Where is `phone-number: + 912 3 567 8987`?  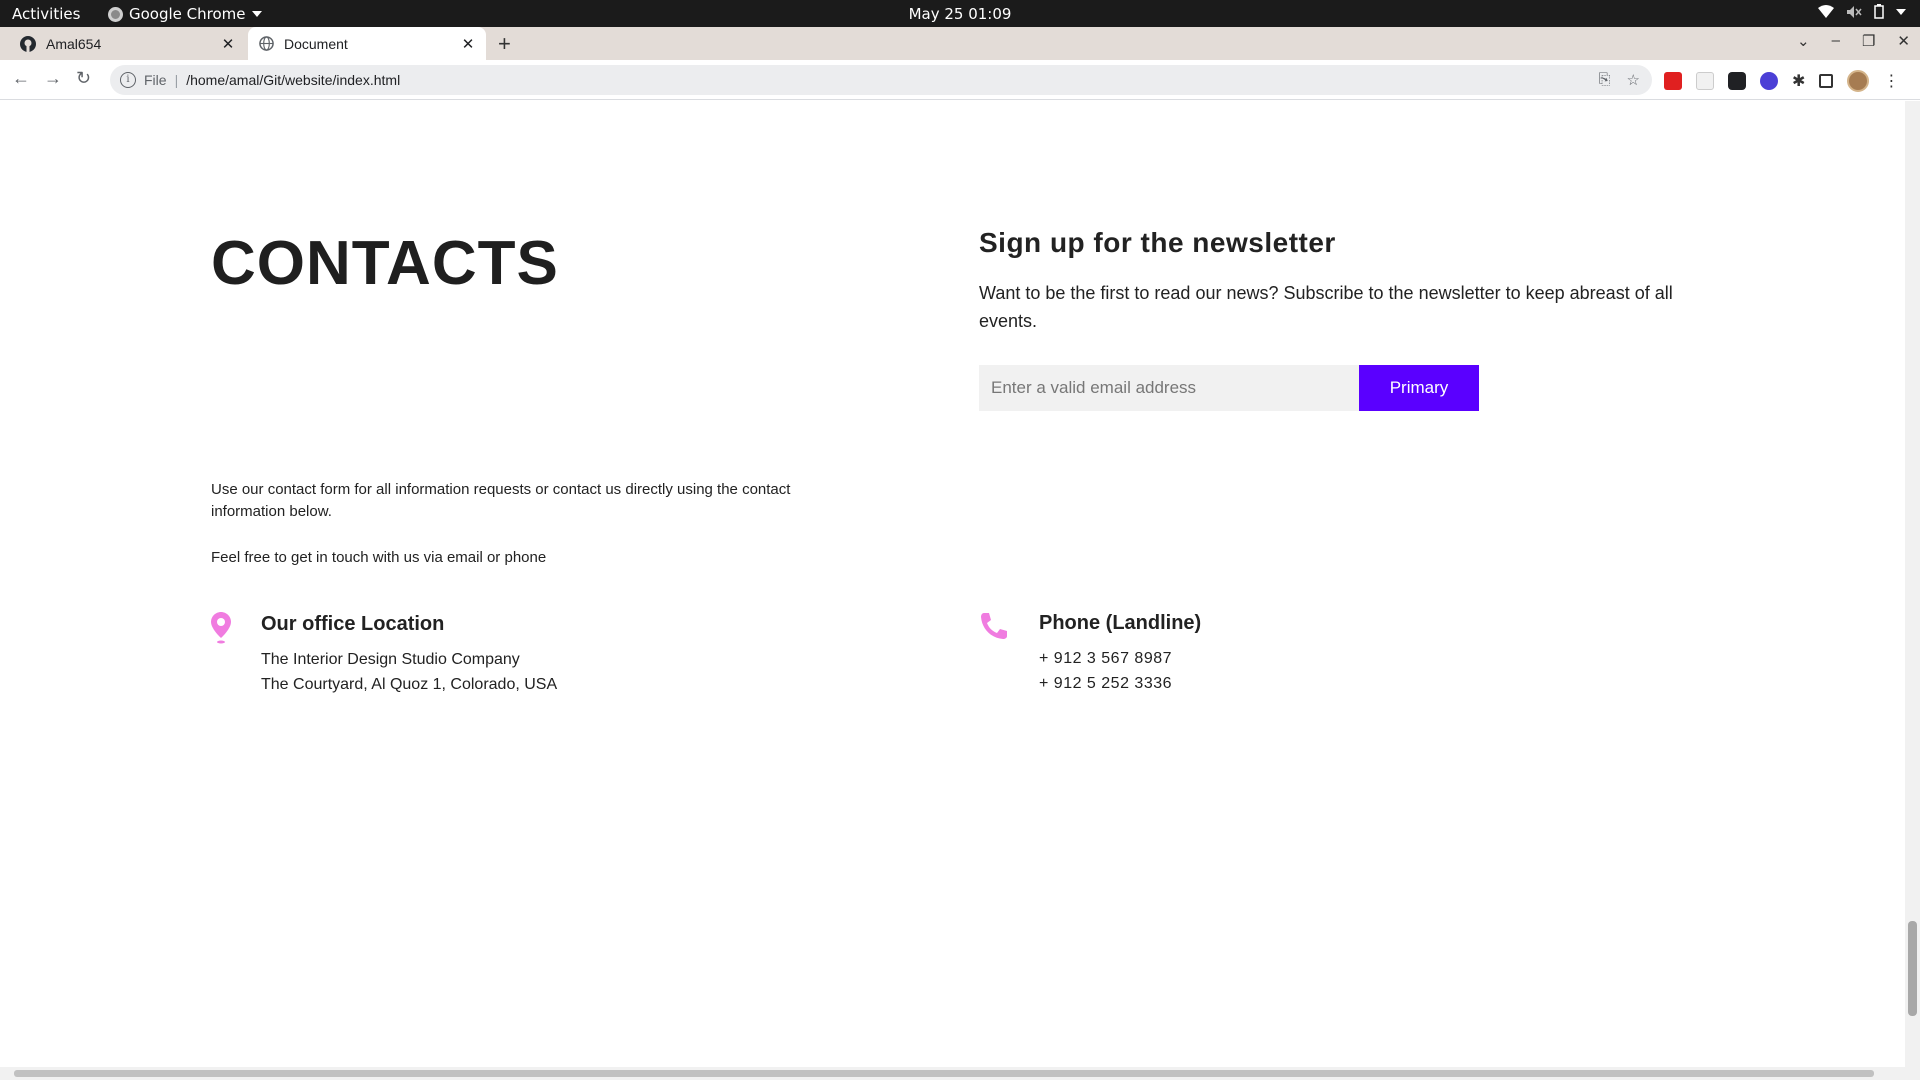 phone-number: + 912 3 567 8987 is located at coordinates (1106, 658).